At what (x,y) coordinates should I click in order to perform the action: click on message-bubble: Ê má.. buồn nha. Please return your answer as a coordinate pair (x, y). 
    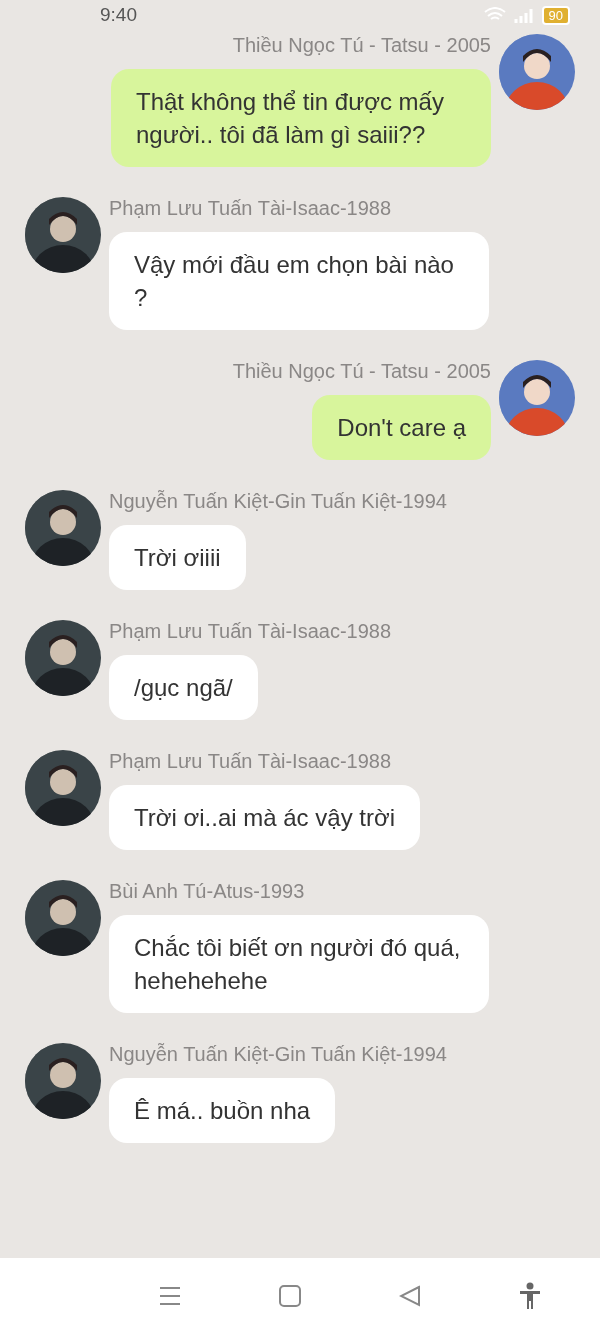
    Looking at the image, I should click on (222, 1110).